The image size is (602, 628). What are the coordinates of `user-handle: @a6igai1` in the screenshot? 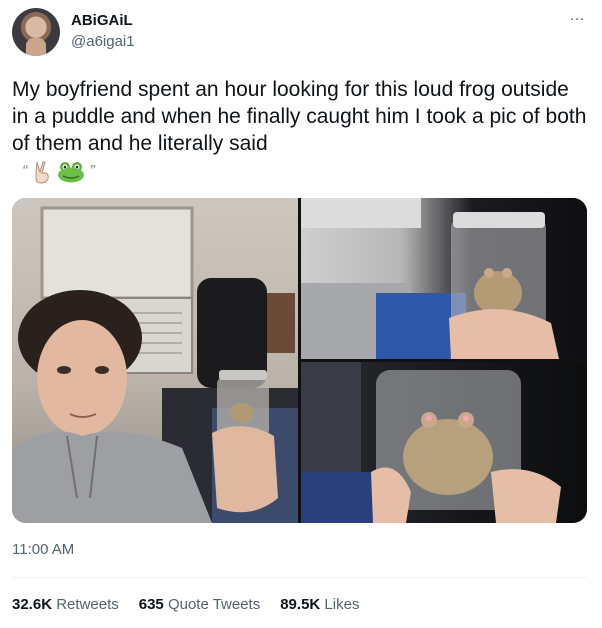 It's located at (103, 41).